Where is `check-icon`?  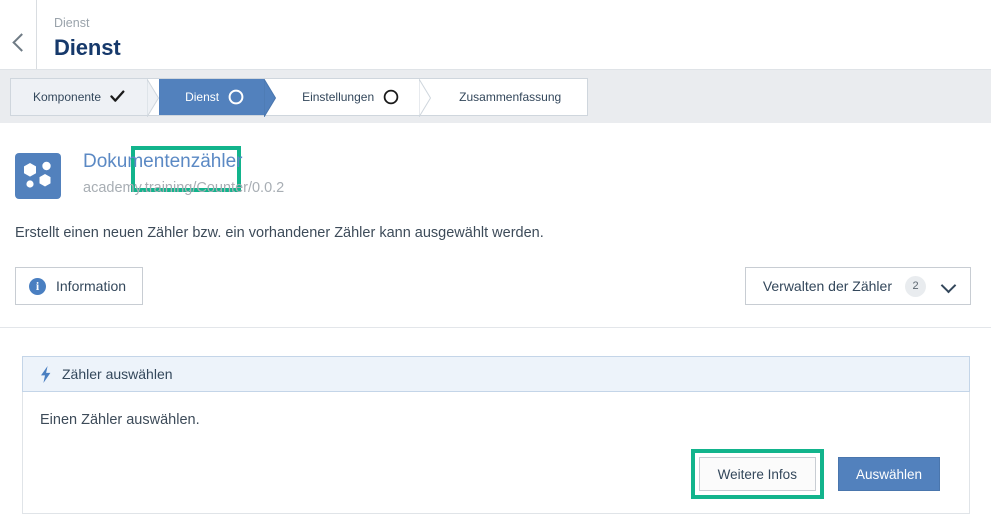
check-icon is located at coordinates (117, 96).